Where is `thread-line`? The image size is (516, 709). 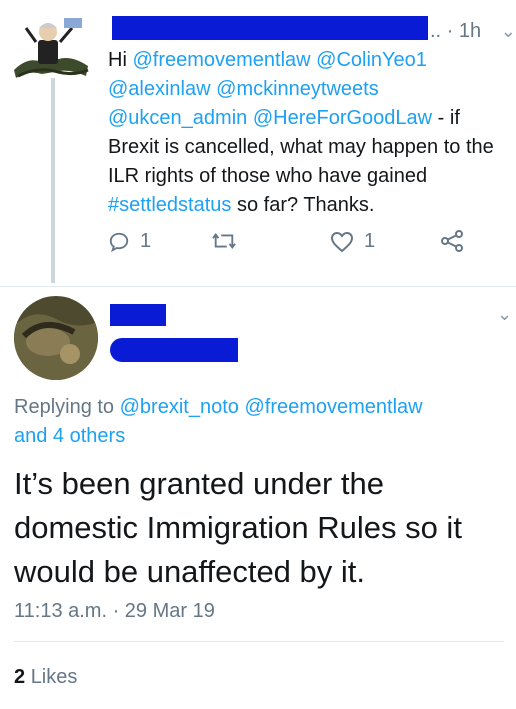 thread-line is located at coordinates (53, 180).